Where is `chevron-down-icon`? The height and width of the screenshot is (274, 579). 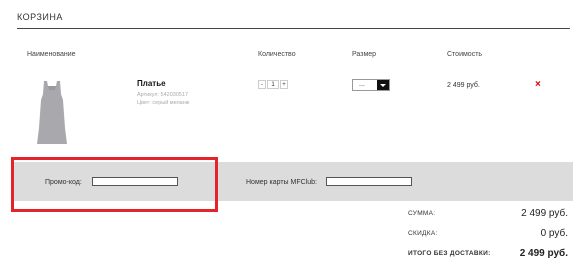 chevron-down-icon is located at coordinates (383, 85).